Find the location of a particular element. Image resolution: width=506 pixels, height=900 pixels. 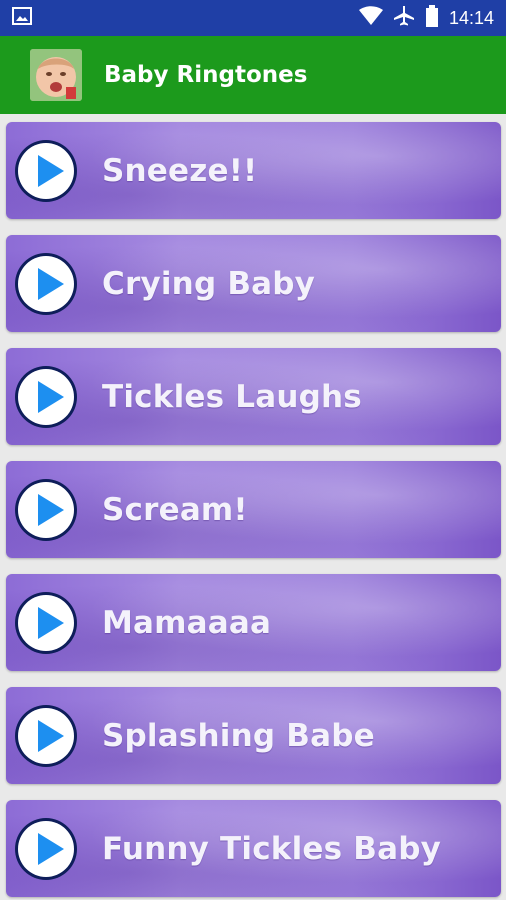

ringtone-label: Tickles Laughs is located at coordinates (232, 396).